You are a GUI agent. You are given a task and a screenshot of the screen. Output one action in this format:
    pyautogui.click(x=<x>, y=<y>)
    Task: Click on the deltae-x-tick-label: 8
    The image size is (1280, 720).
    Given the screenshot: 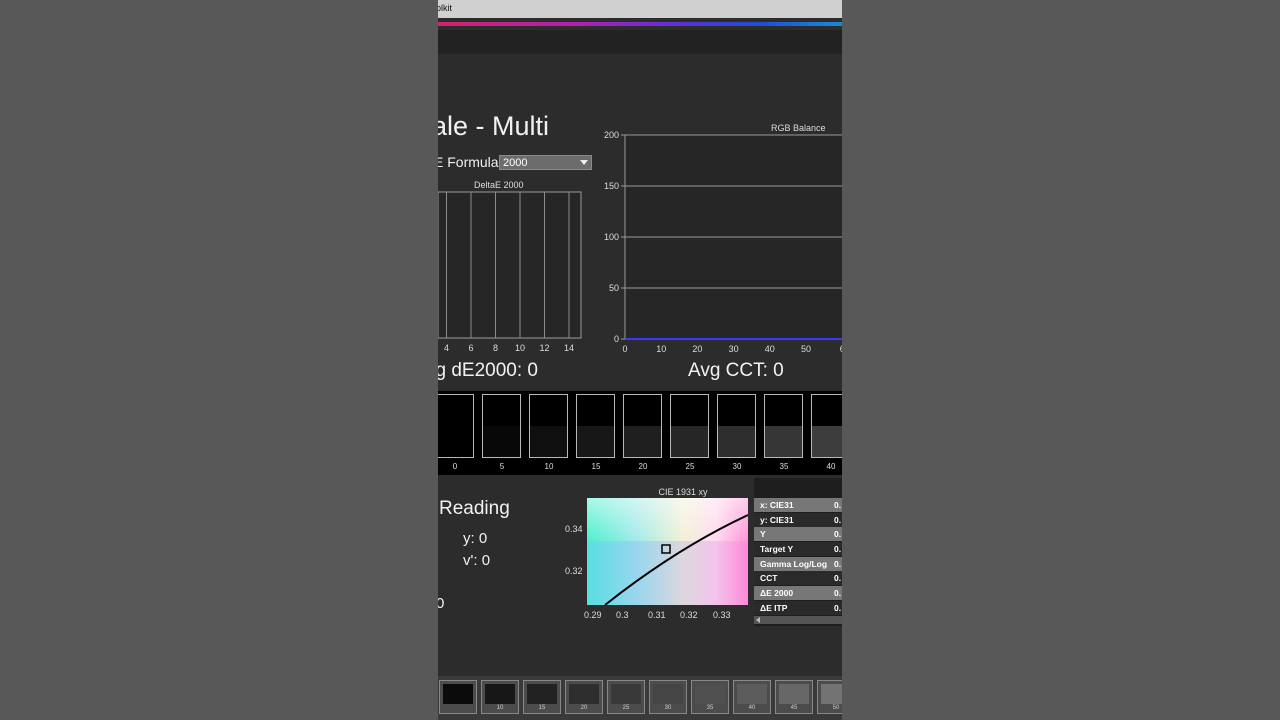 What is the action you would take?
    pyautogui.click(x=495, y=348)
    